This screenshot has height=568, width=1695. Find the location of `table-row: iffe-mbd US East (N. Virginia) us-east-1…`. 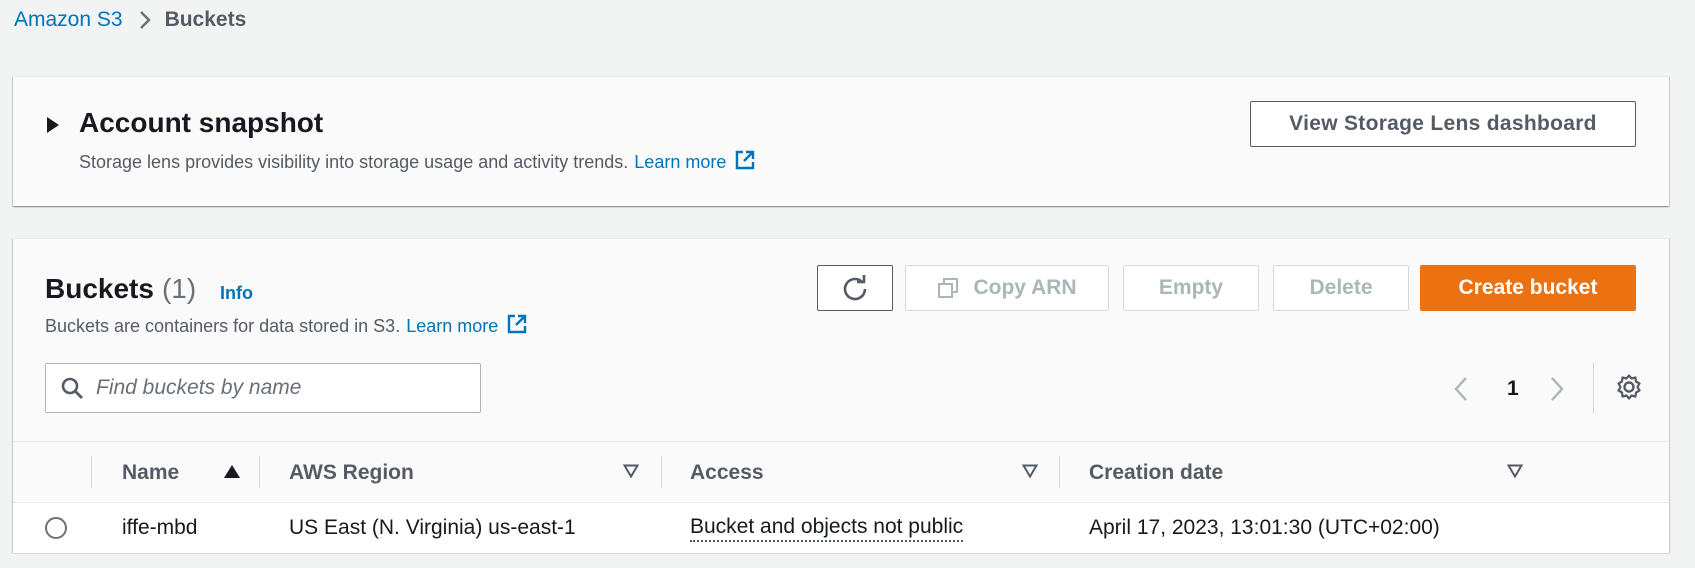

table-row: iffe-mbd US East (N. Virginia) us-east-1… is located at coordinates (841, 528).